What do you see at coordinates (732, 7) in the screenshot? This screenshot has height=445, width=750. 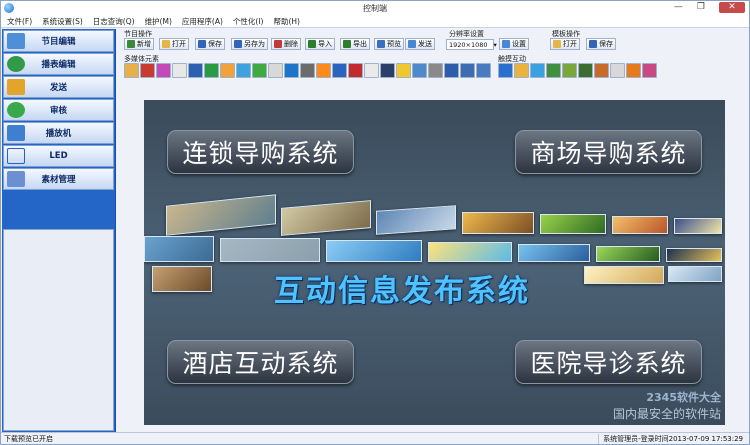 I see `close-icon: ✕` at bounding box center [732, 7].